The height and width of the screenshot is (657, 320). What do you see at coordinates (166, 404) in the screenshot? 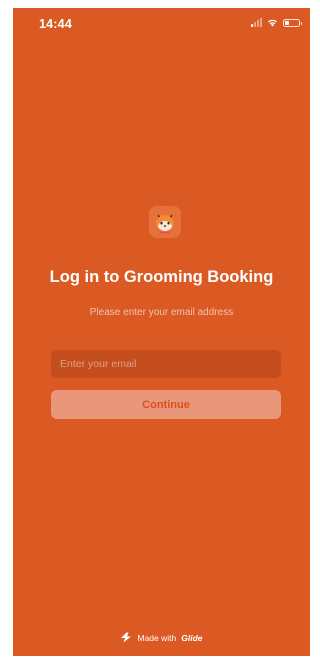
I see `continue-button: Continue` at bounding box center [166, 404].